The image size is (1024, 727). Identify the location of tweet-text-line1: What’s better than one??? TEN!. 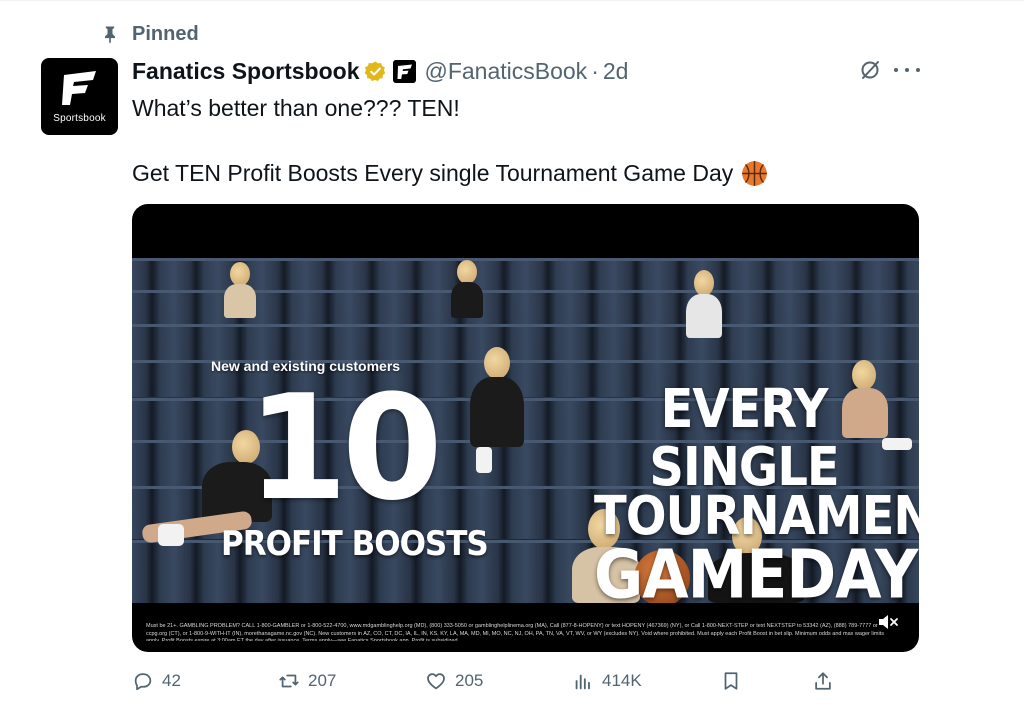
(296, 108).